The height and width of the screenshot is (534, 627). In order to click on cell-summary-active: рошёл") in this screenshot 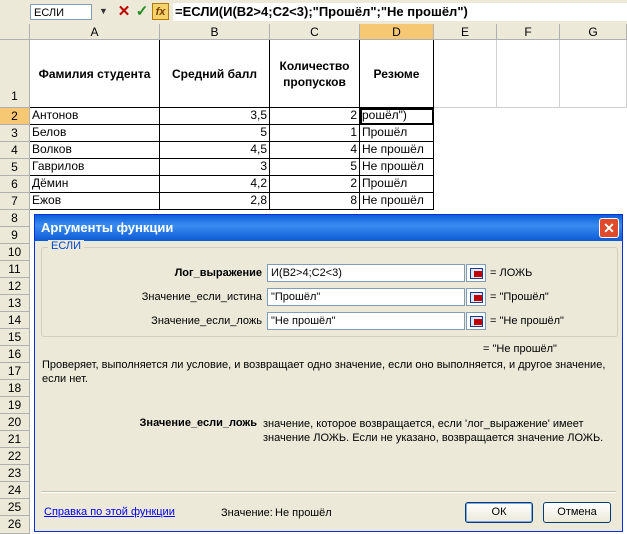, I will do `click(397, 116)`.